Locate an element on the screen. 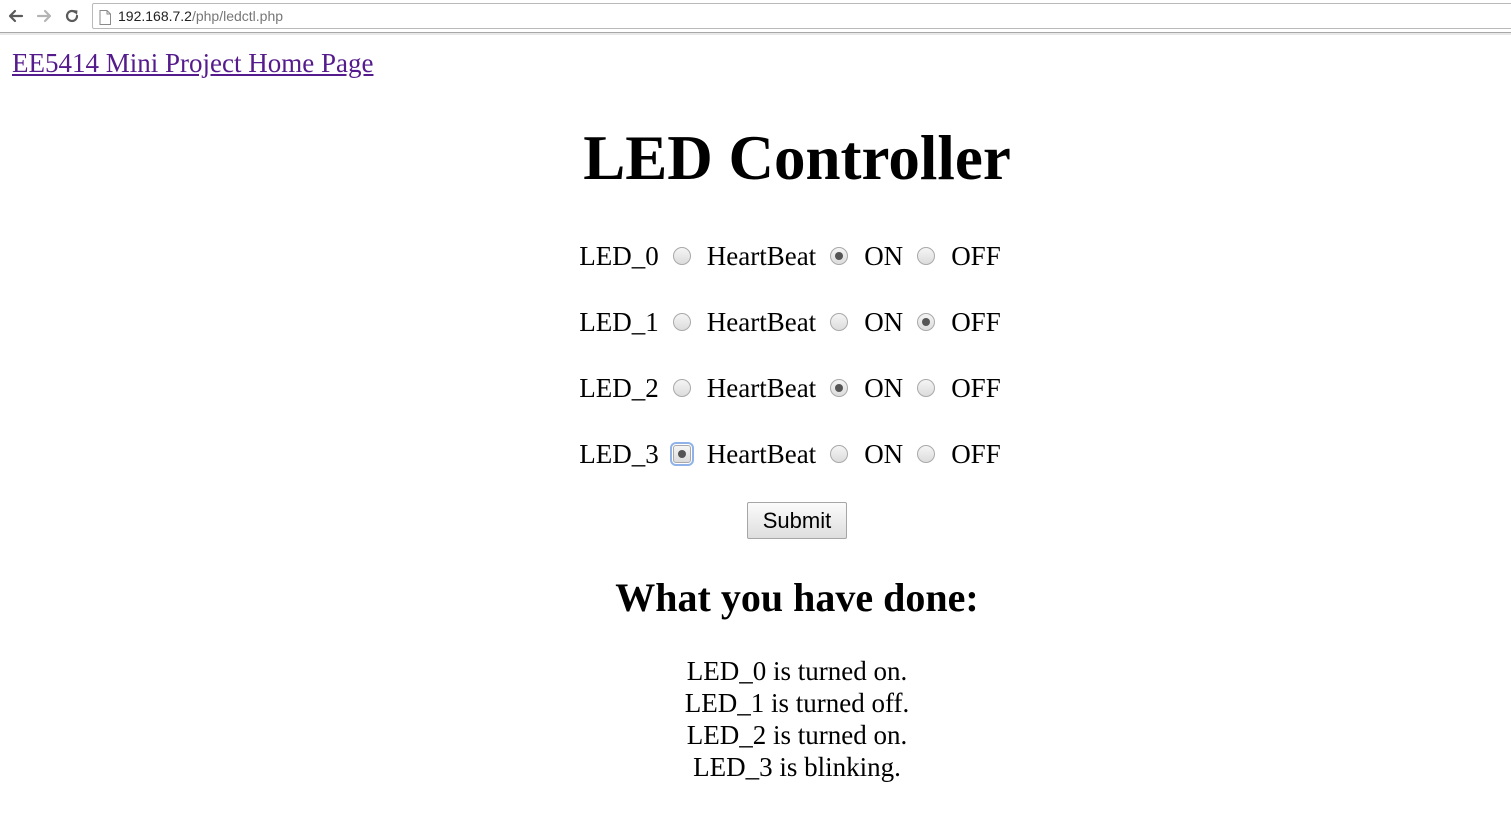 This screenshot has height=832, width=1511. url-host: 192.168.7.2 is located at coordinates (155, 16).